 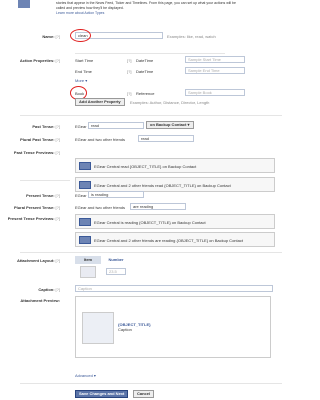 What do you see at coordinates (100, 207) in the screenshot?
I see `plural-present-tense-actor: EGear and two other friends` at bounding box center [100, 207].